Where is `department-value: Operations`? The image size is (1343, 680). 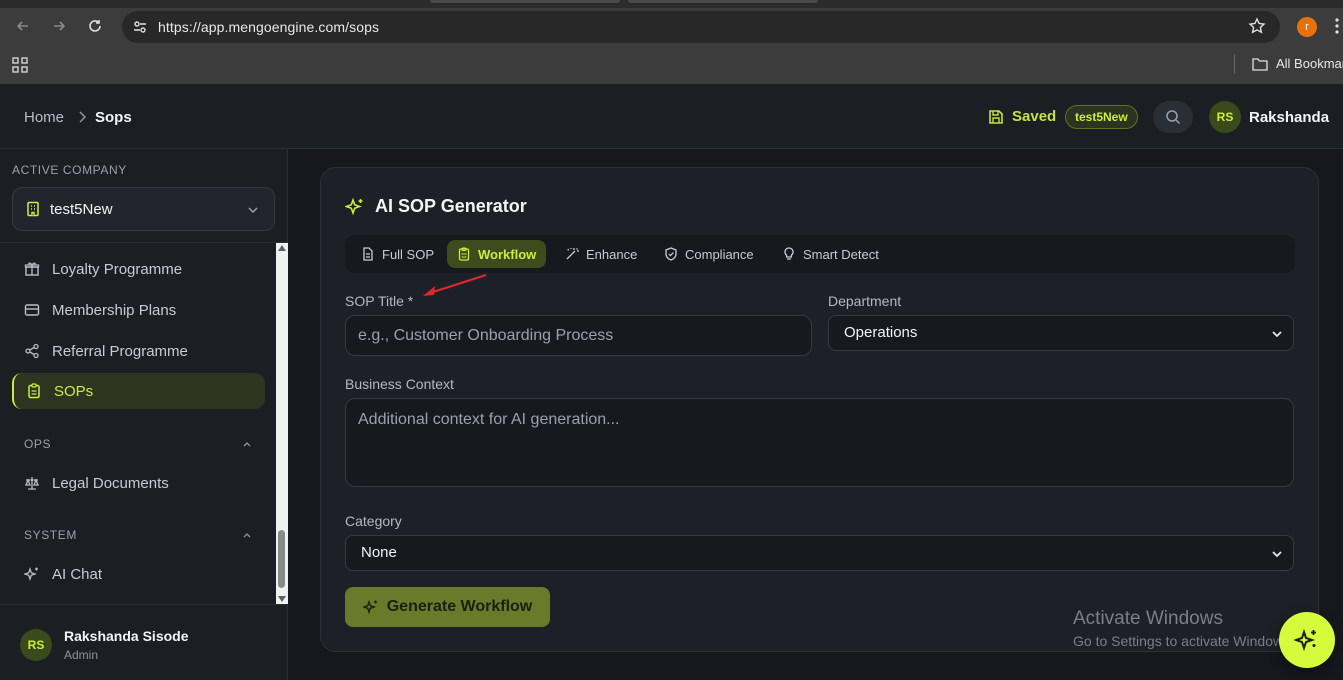
department-value: Operations is located at coordinates (881, 332).